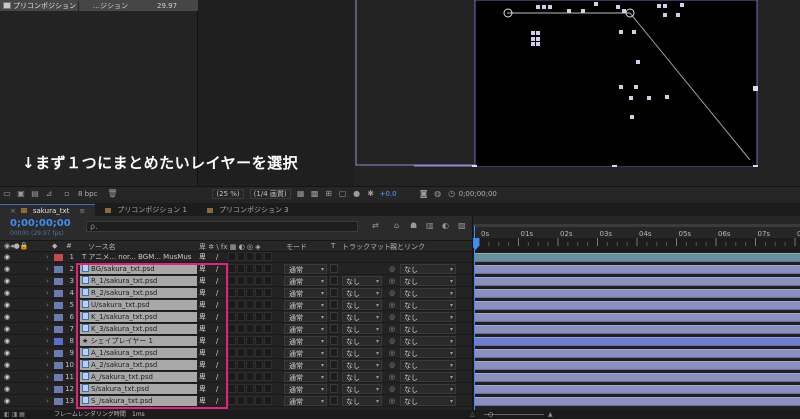  What do you see at coordinates (636, 234) in the screenshot?
I see `time-ruler: 0s01s02s03s04s05s06s07s08s` at bounding box center [636, 234].